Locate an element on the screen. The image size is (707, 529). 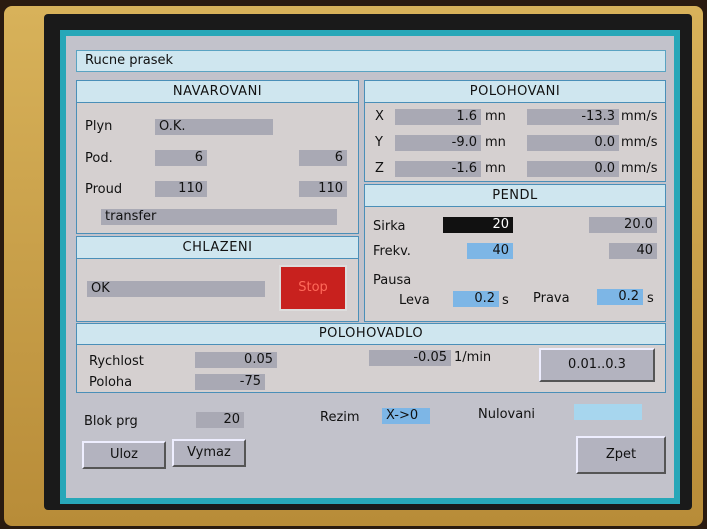
prava-label: Prava is located at coordinates (551, 298).